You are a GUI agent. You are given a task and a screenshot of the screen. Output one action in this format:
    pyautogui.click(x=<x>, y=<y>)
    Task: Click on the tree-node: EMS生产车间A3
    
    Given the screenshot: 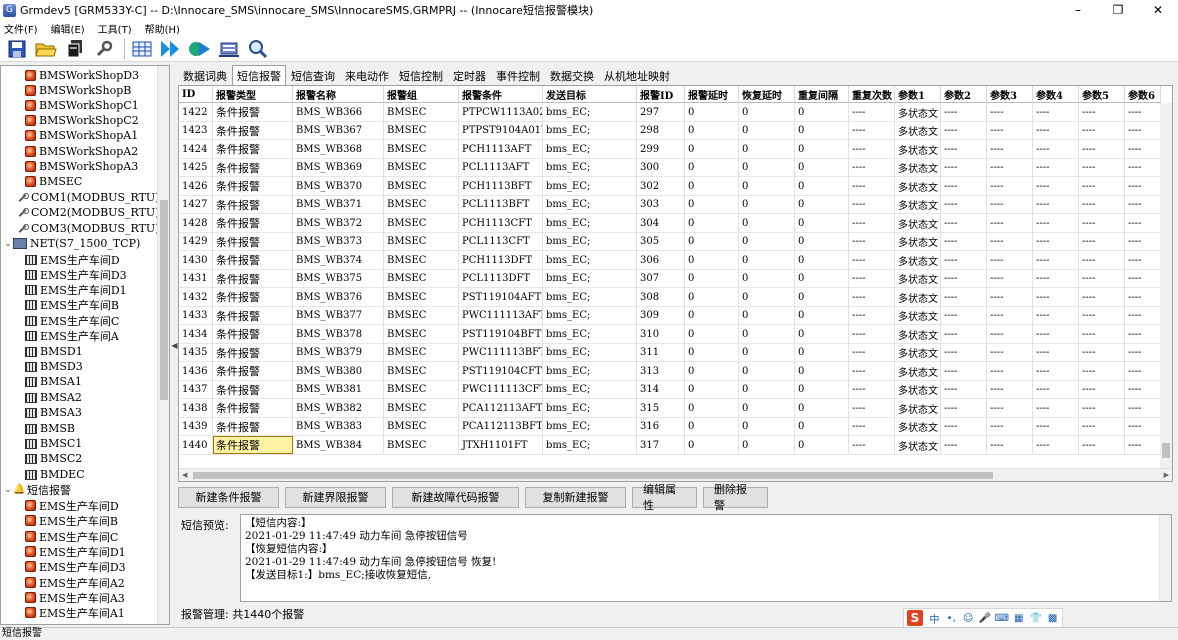 What is the action you would take?
    pyautogui.click(x=75, y=597)
    